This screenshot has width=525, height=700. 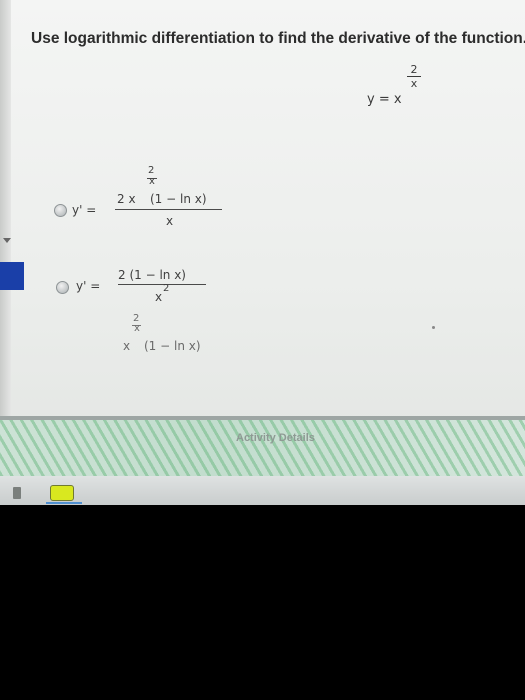 I want to click on option-1-denominator: x, so click(x=170, y=221).